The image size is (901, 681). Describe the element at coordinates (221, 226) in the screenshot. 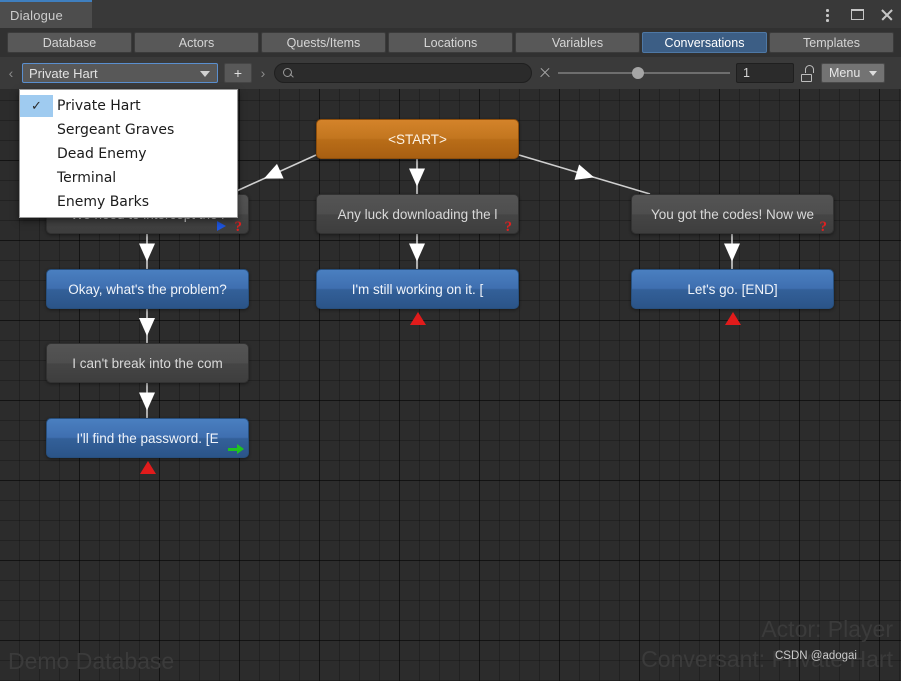

I see `sequence-play-icon` at that location.